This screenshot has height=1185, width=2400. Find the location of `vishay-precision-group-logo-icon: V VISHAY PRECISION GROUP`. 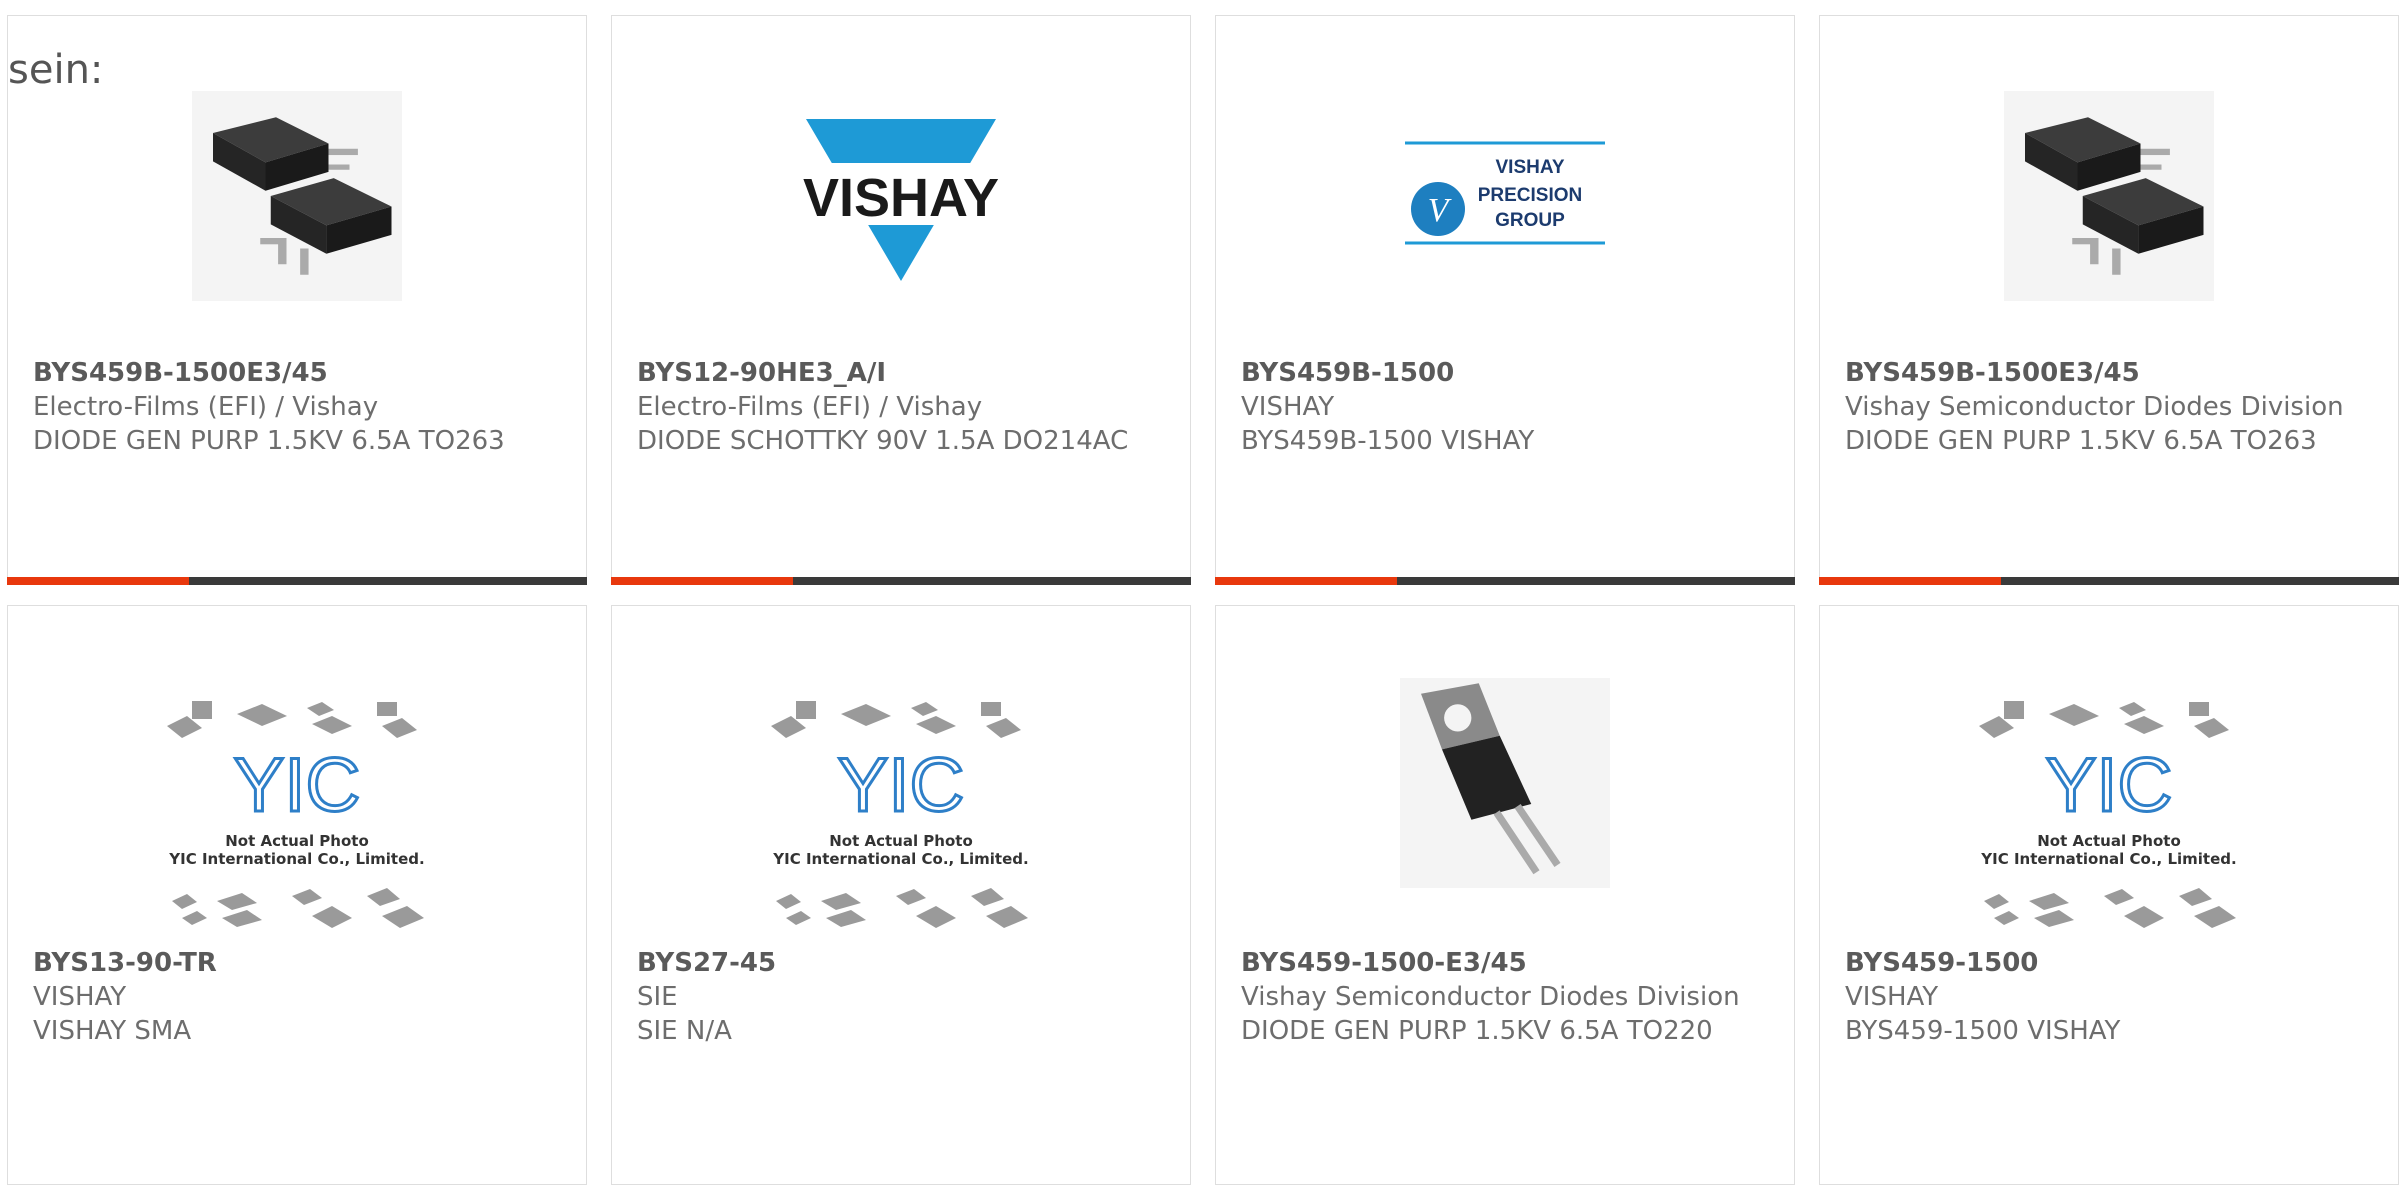

vishay-precision-group-logo-icon: V VISHAY PRECISION GROUP is located at coordinates (1505, 193).